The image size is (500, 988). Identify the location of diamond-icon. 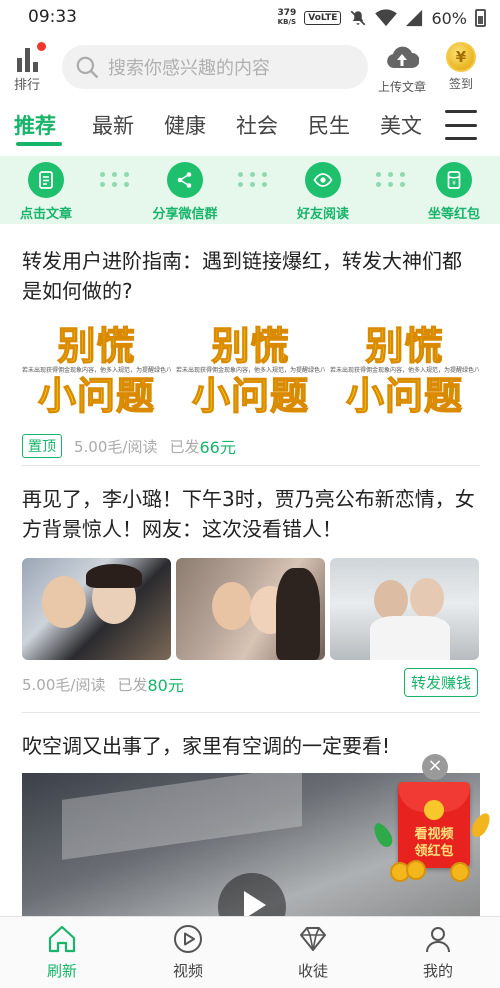
(313, 939).